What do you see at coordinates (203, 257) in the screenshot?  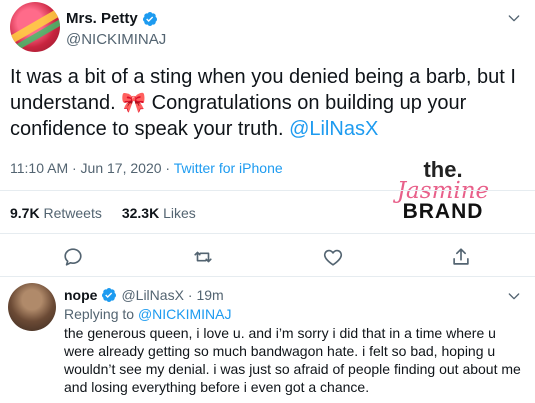 I see `retweet-icon` at bounding box center [203, 257].